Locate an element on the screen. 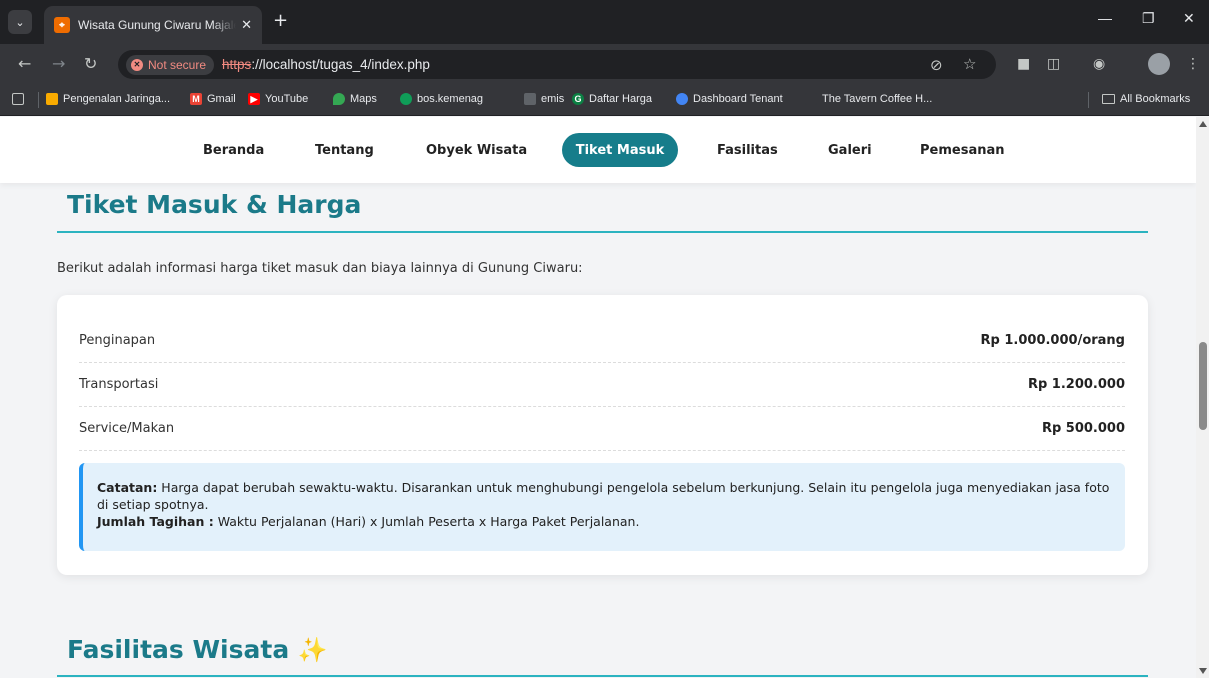  reload-icon: ↻ is located at coordinates (90, 64).